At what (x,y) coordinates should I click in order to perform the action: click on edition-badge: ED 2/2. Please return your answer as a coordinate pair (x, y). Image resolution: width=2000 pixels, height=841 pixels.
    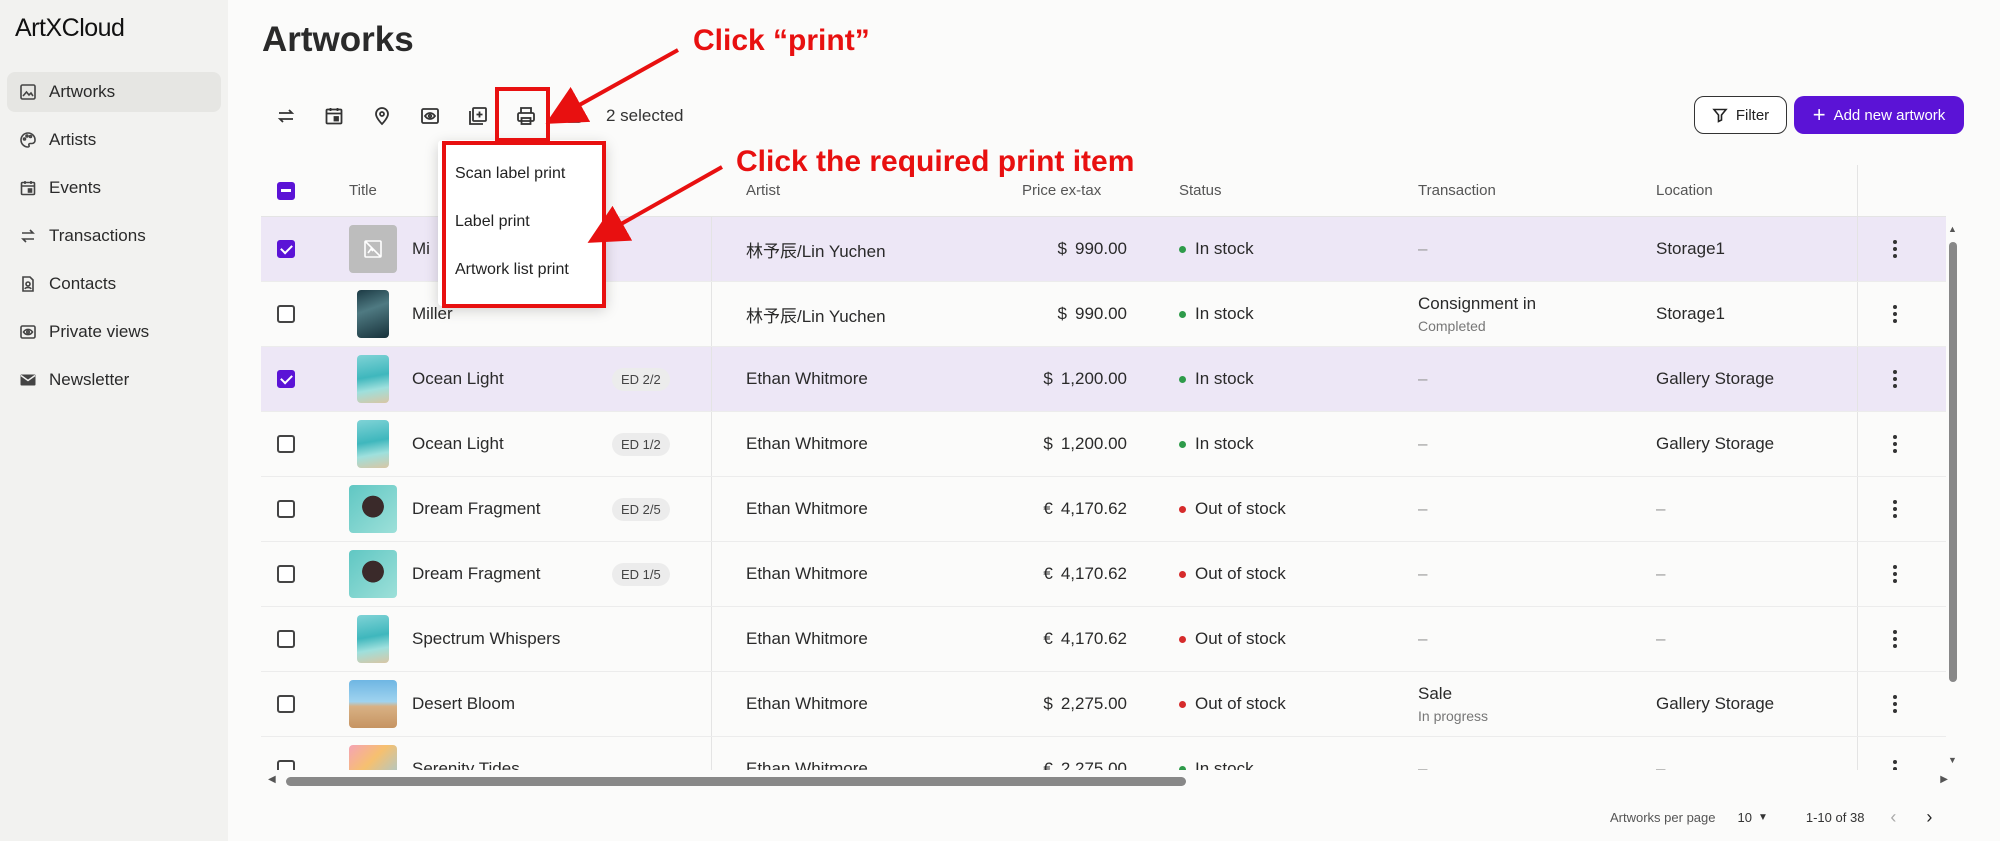
    Looking at the image, I should click on (641, 379).